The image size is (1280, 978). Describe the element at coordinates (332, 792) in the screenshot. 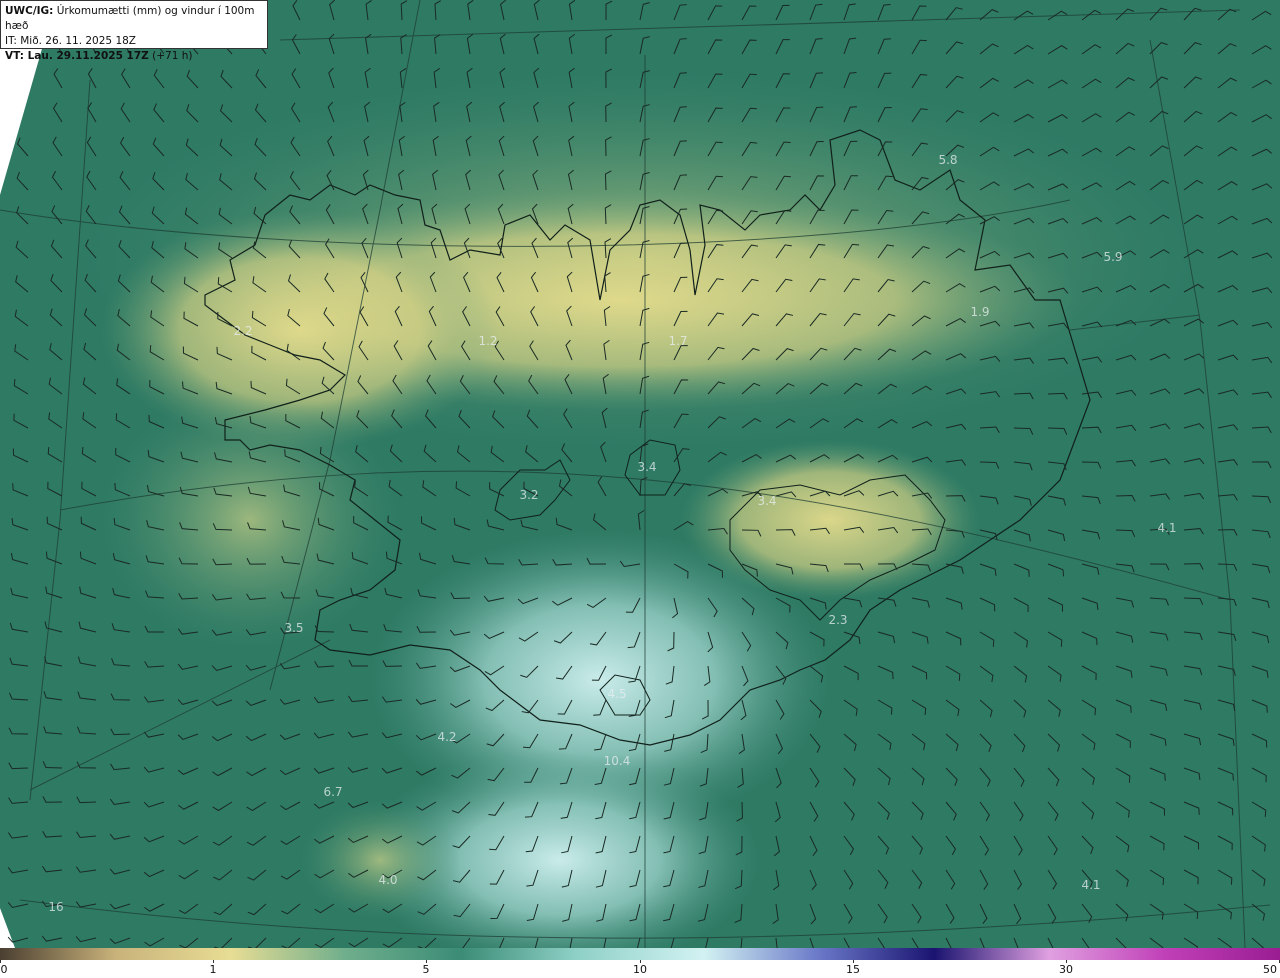

I see `value-label: 6.7` at that location.